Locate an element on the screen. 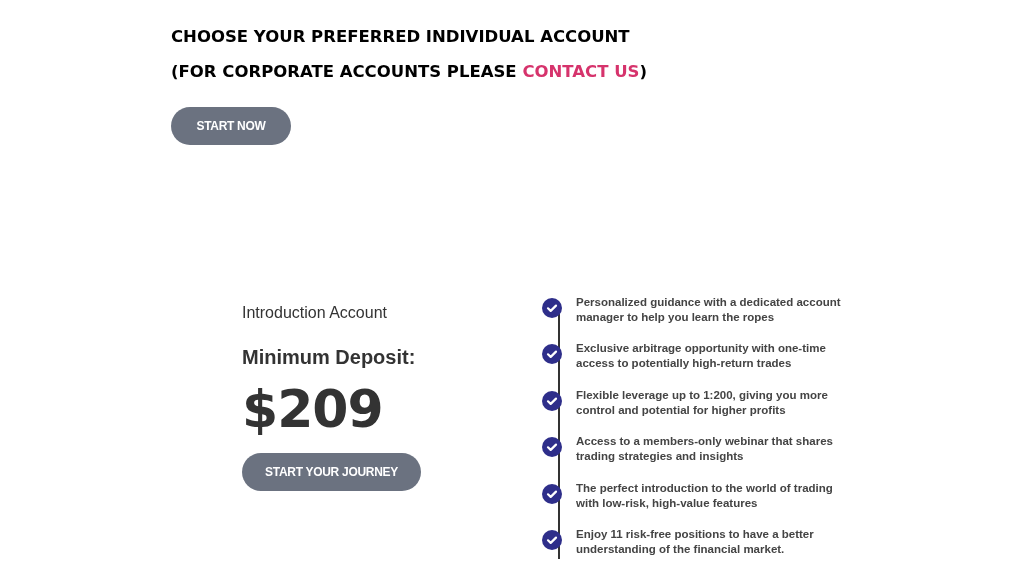 This screenshot has height=576, width=1024. feature-text: Enjoy 11 risk-free positions to have a better understanding of the financial market. is located at coordinates (695, 541).